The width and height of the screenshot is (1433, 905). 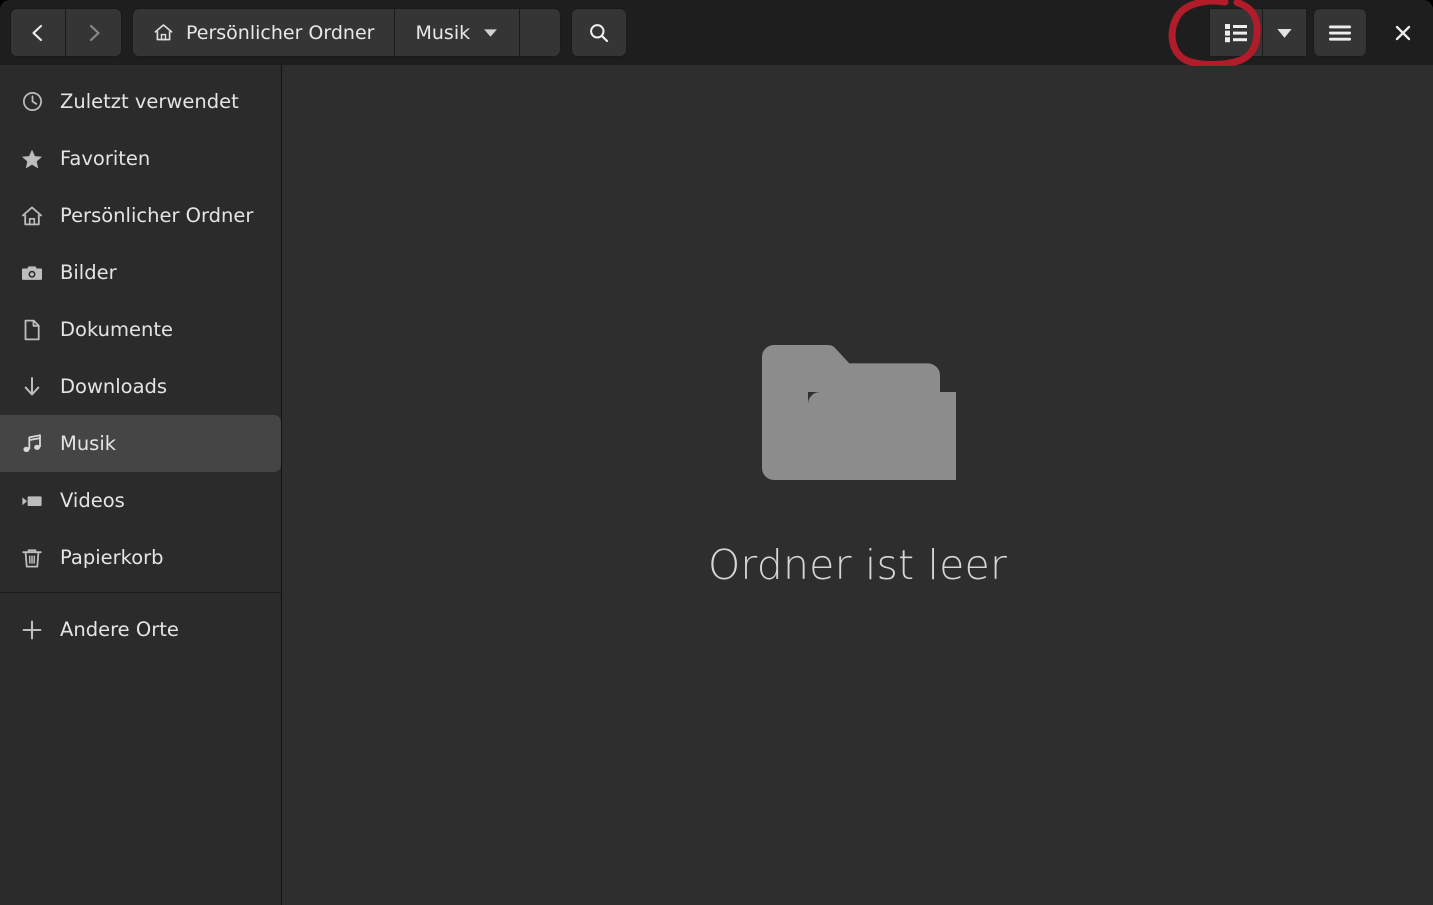 What do you see at coordinates (140, 500) in the screenshot?
I see `sidebar-item-videos: Videos` at bounding box center [140, 500].